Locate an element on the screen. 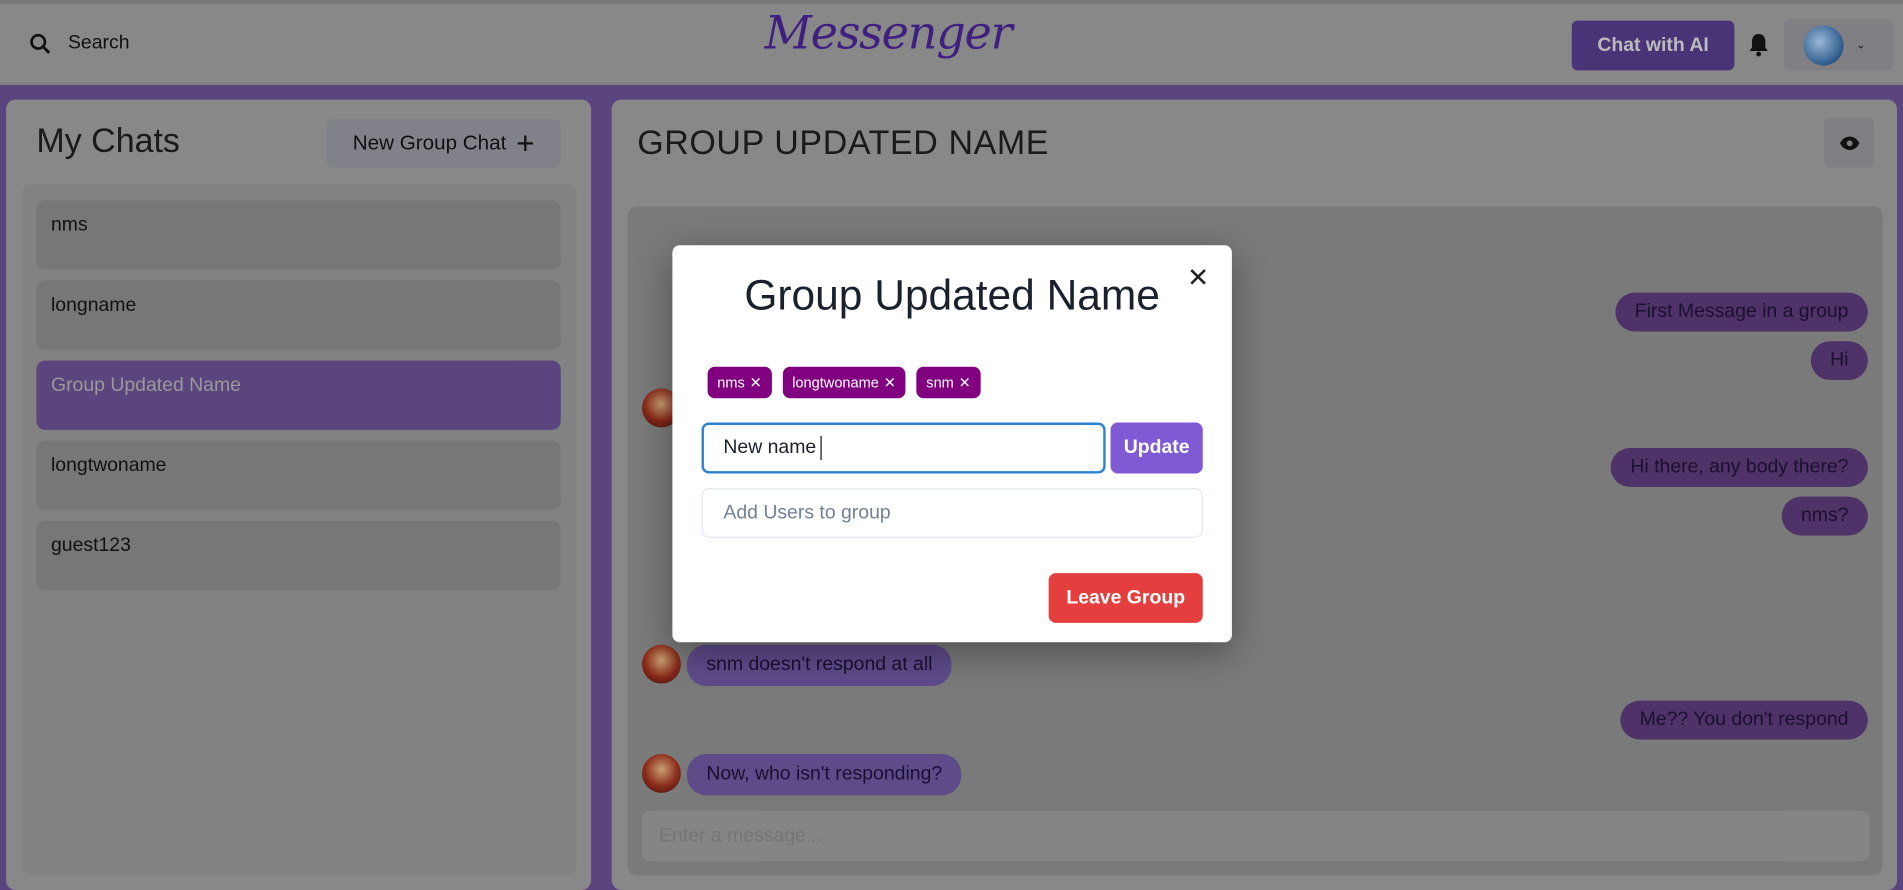 This screenshot has width=1903, height=890. search-button: Search is located at coordinates (79, 43).